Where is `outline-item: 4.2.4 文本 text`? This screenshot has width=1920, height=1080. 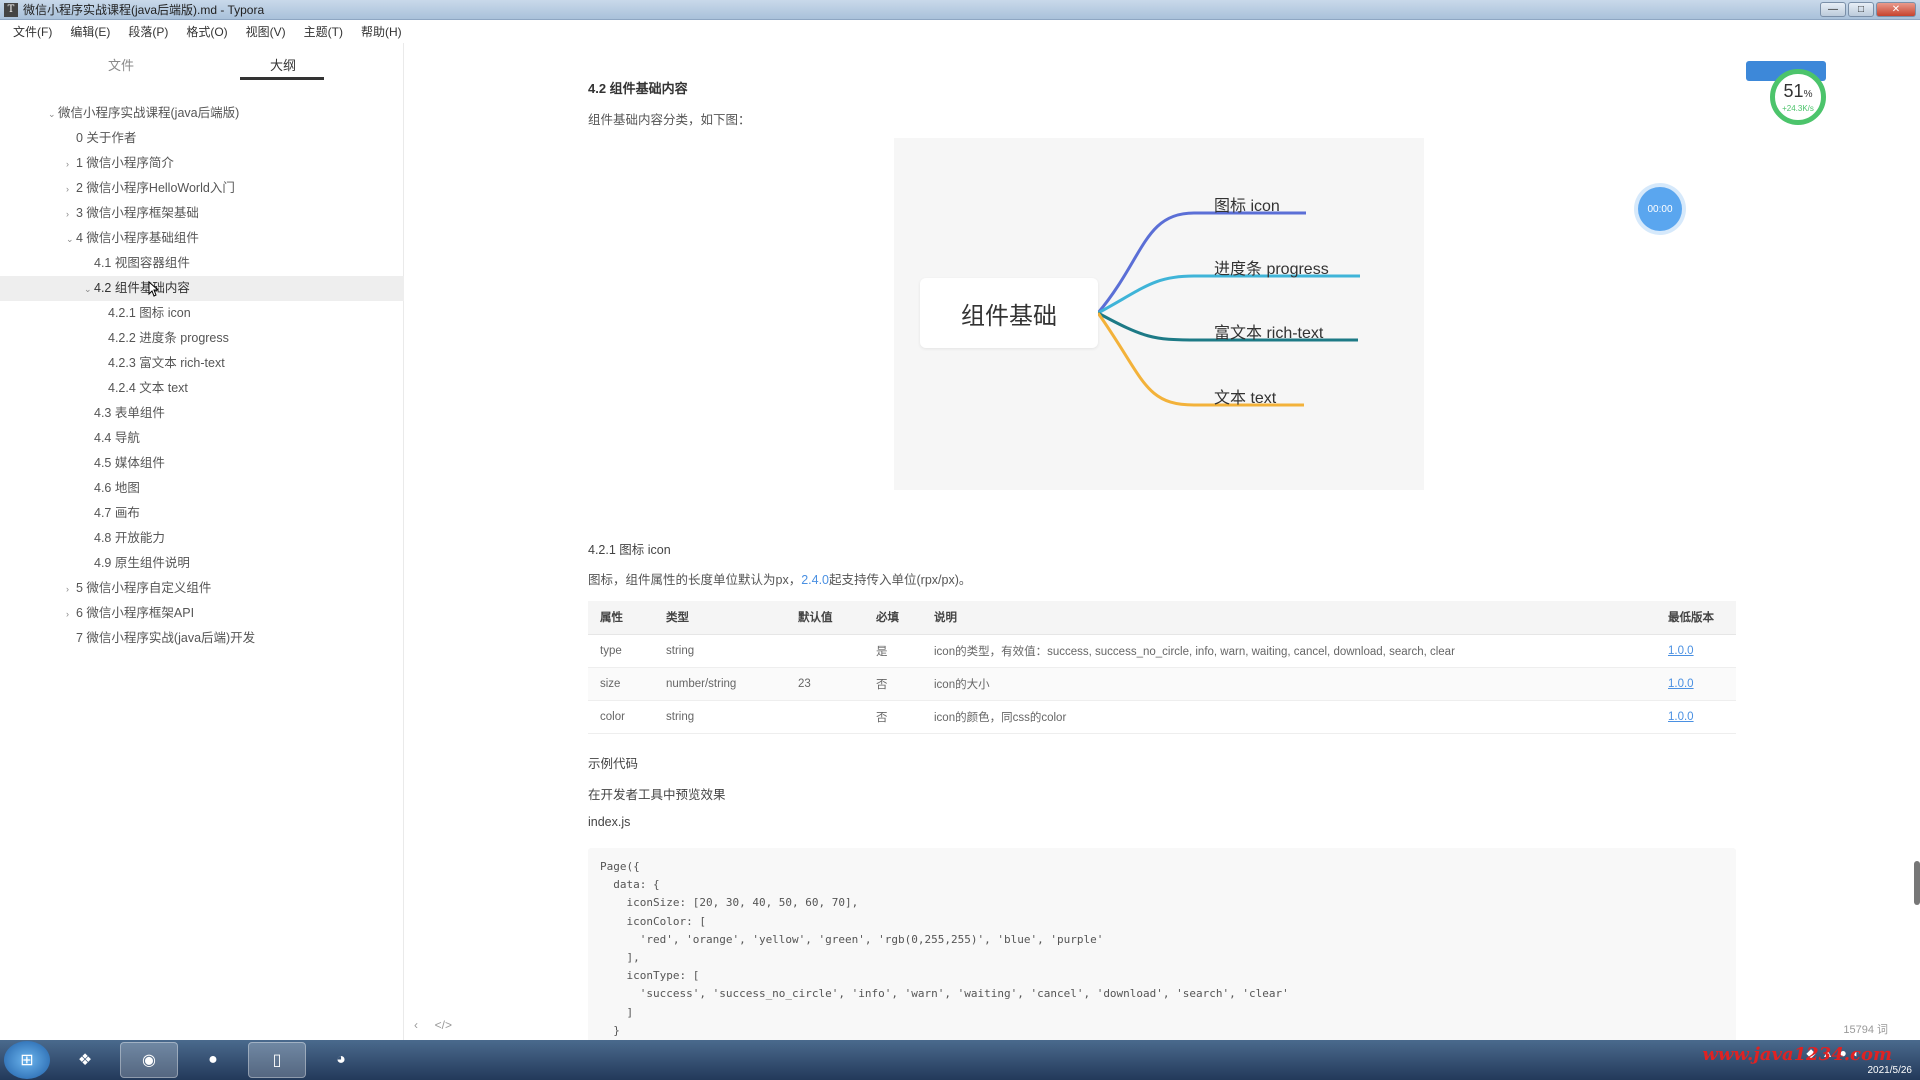
outline-item: 4.2.4 文本 text is located at coordinates (202, 388).